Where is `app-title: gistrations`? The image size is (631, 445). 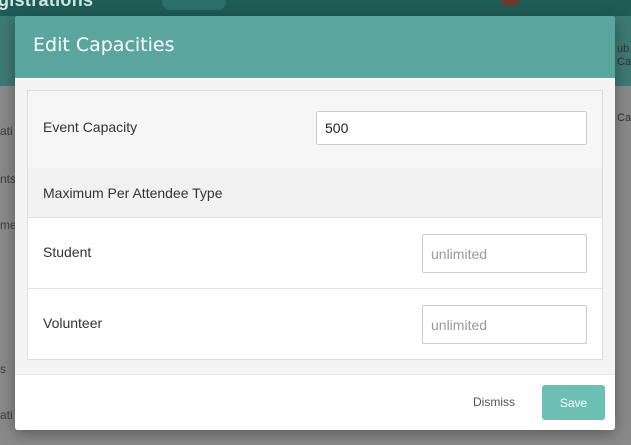
app-title: gistrations is located at coordinates (47, 5).